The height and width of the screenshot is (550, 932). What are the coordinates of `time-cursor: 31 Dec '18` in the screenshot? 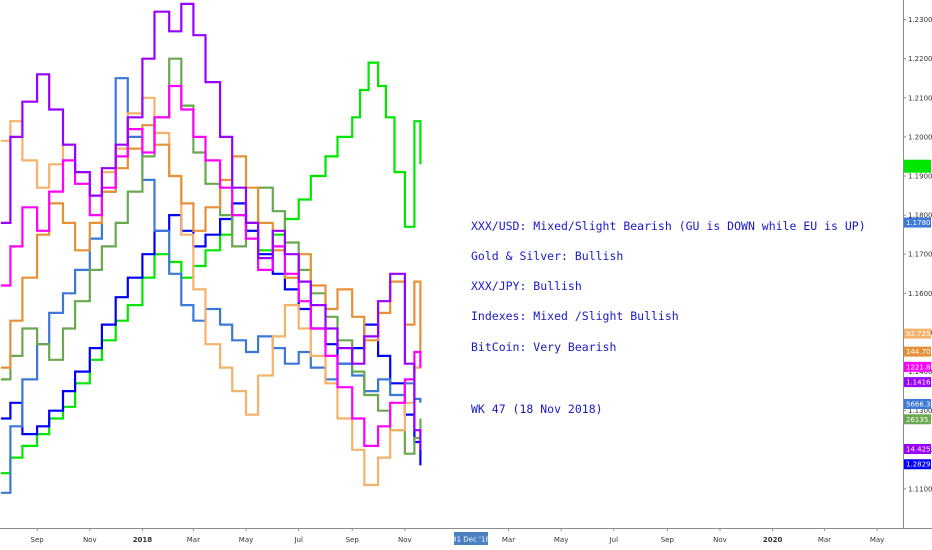 It's located at (471, 538).